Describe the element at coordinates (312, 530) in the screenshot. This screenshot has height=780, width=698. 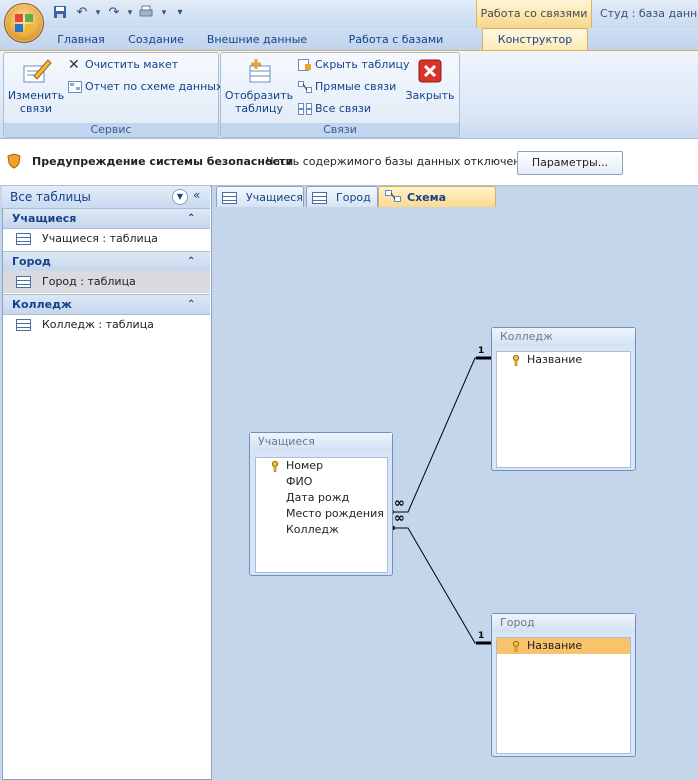
I see `field-row: Колледж` at that location.